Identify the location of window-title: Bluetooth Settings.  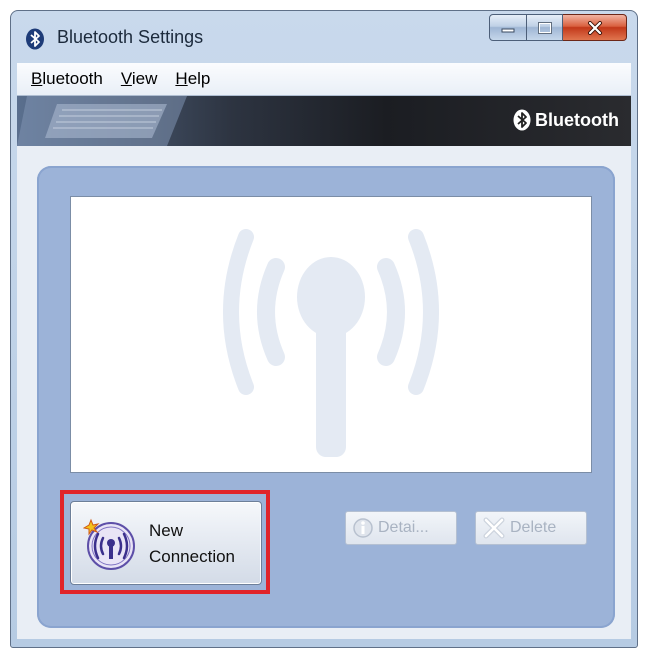
(130, 37).